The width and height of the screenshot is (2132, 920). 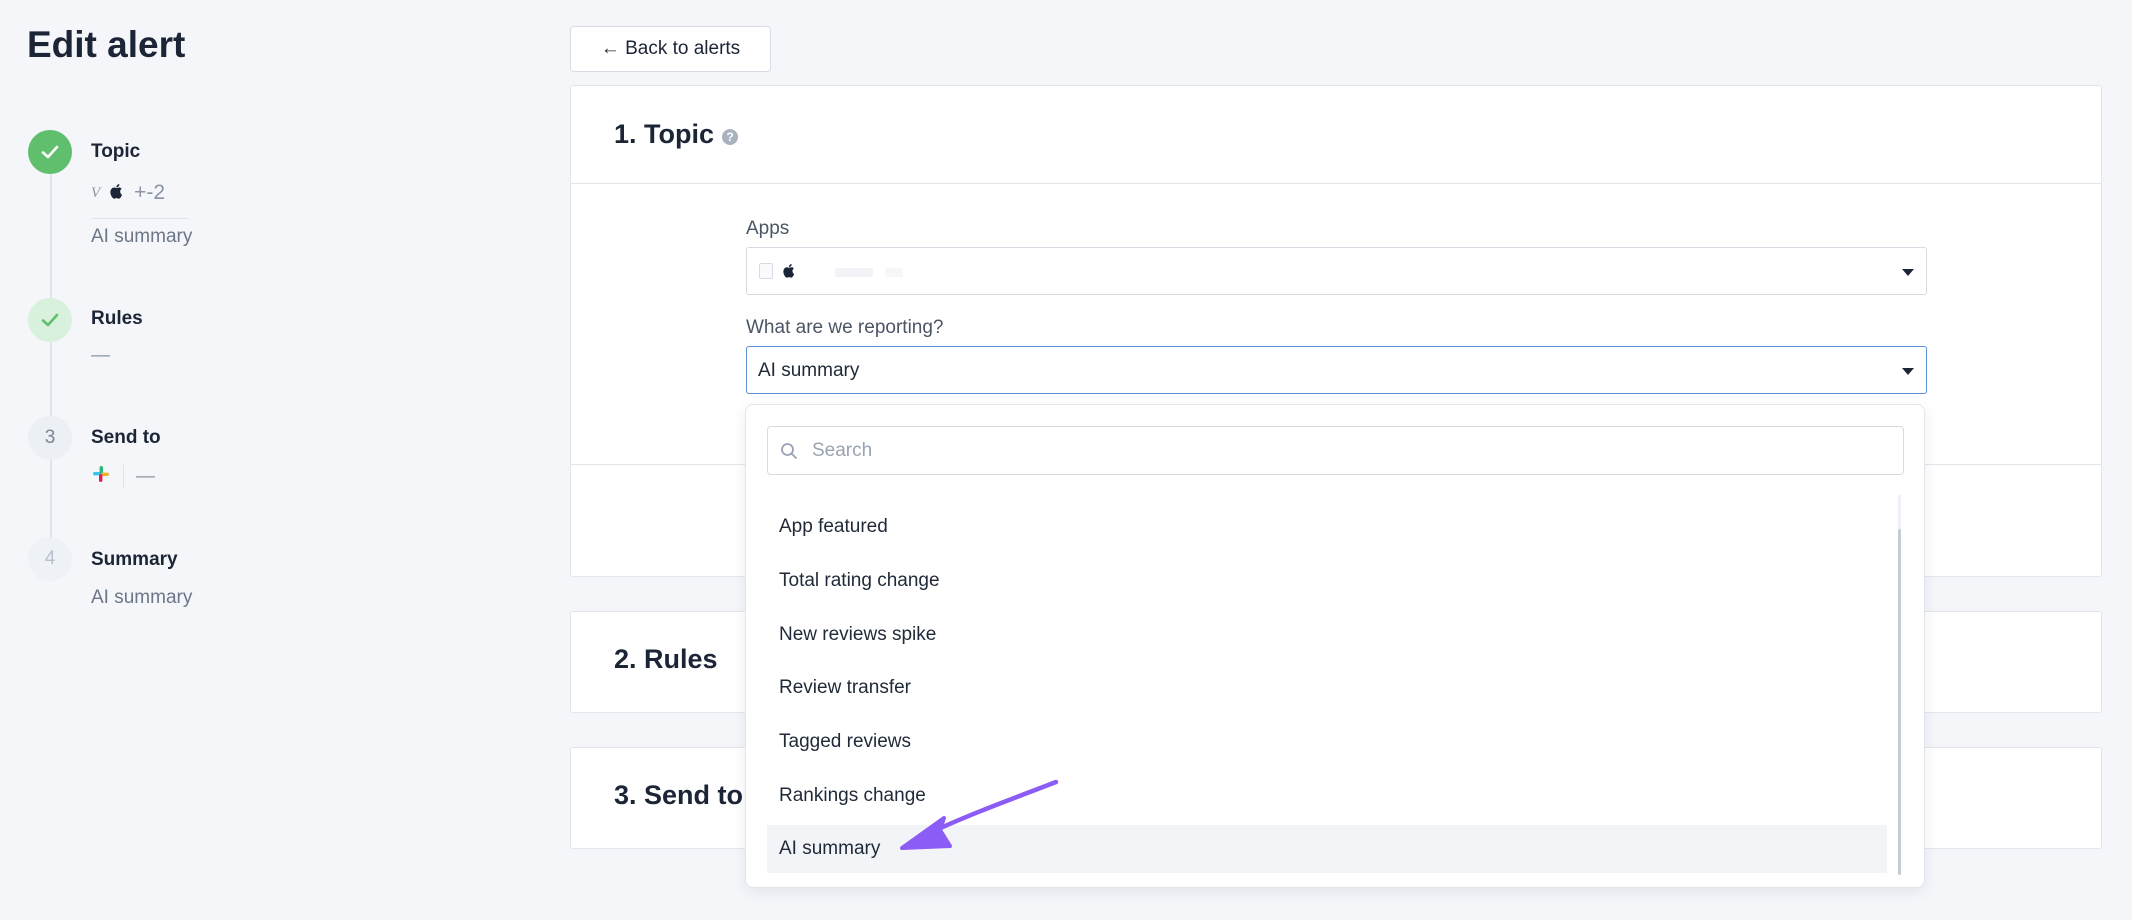 What do you see at coordinates (100, 355) in the screenshot?
I see `step-rules-summary: —` at bounding box center [100, 355].